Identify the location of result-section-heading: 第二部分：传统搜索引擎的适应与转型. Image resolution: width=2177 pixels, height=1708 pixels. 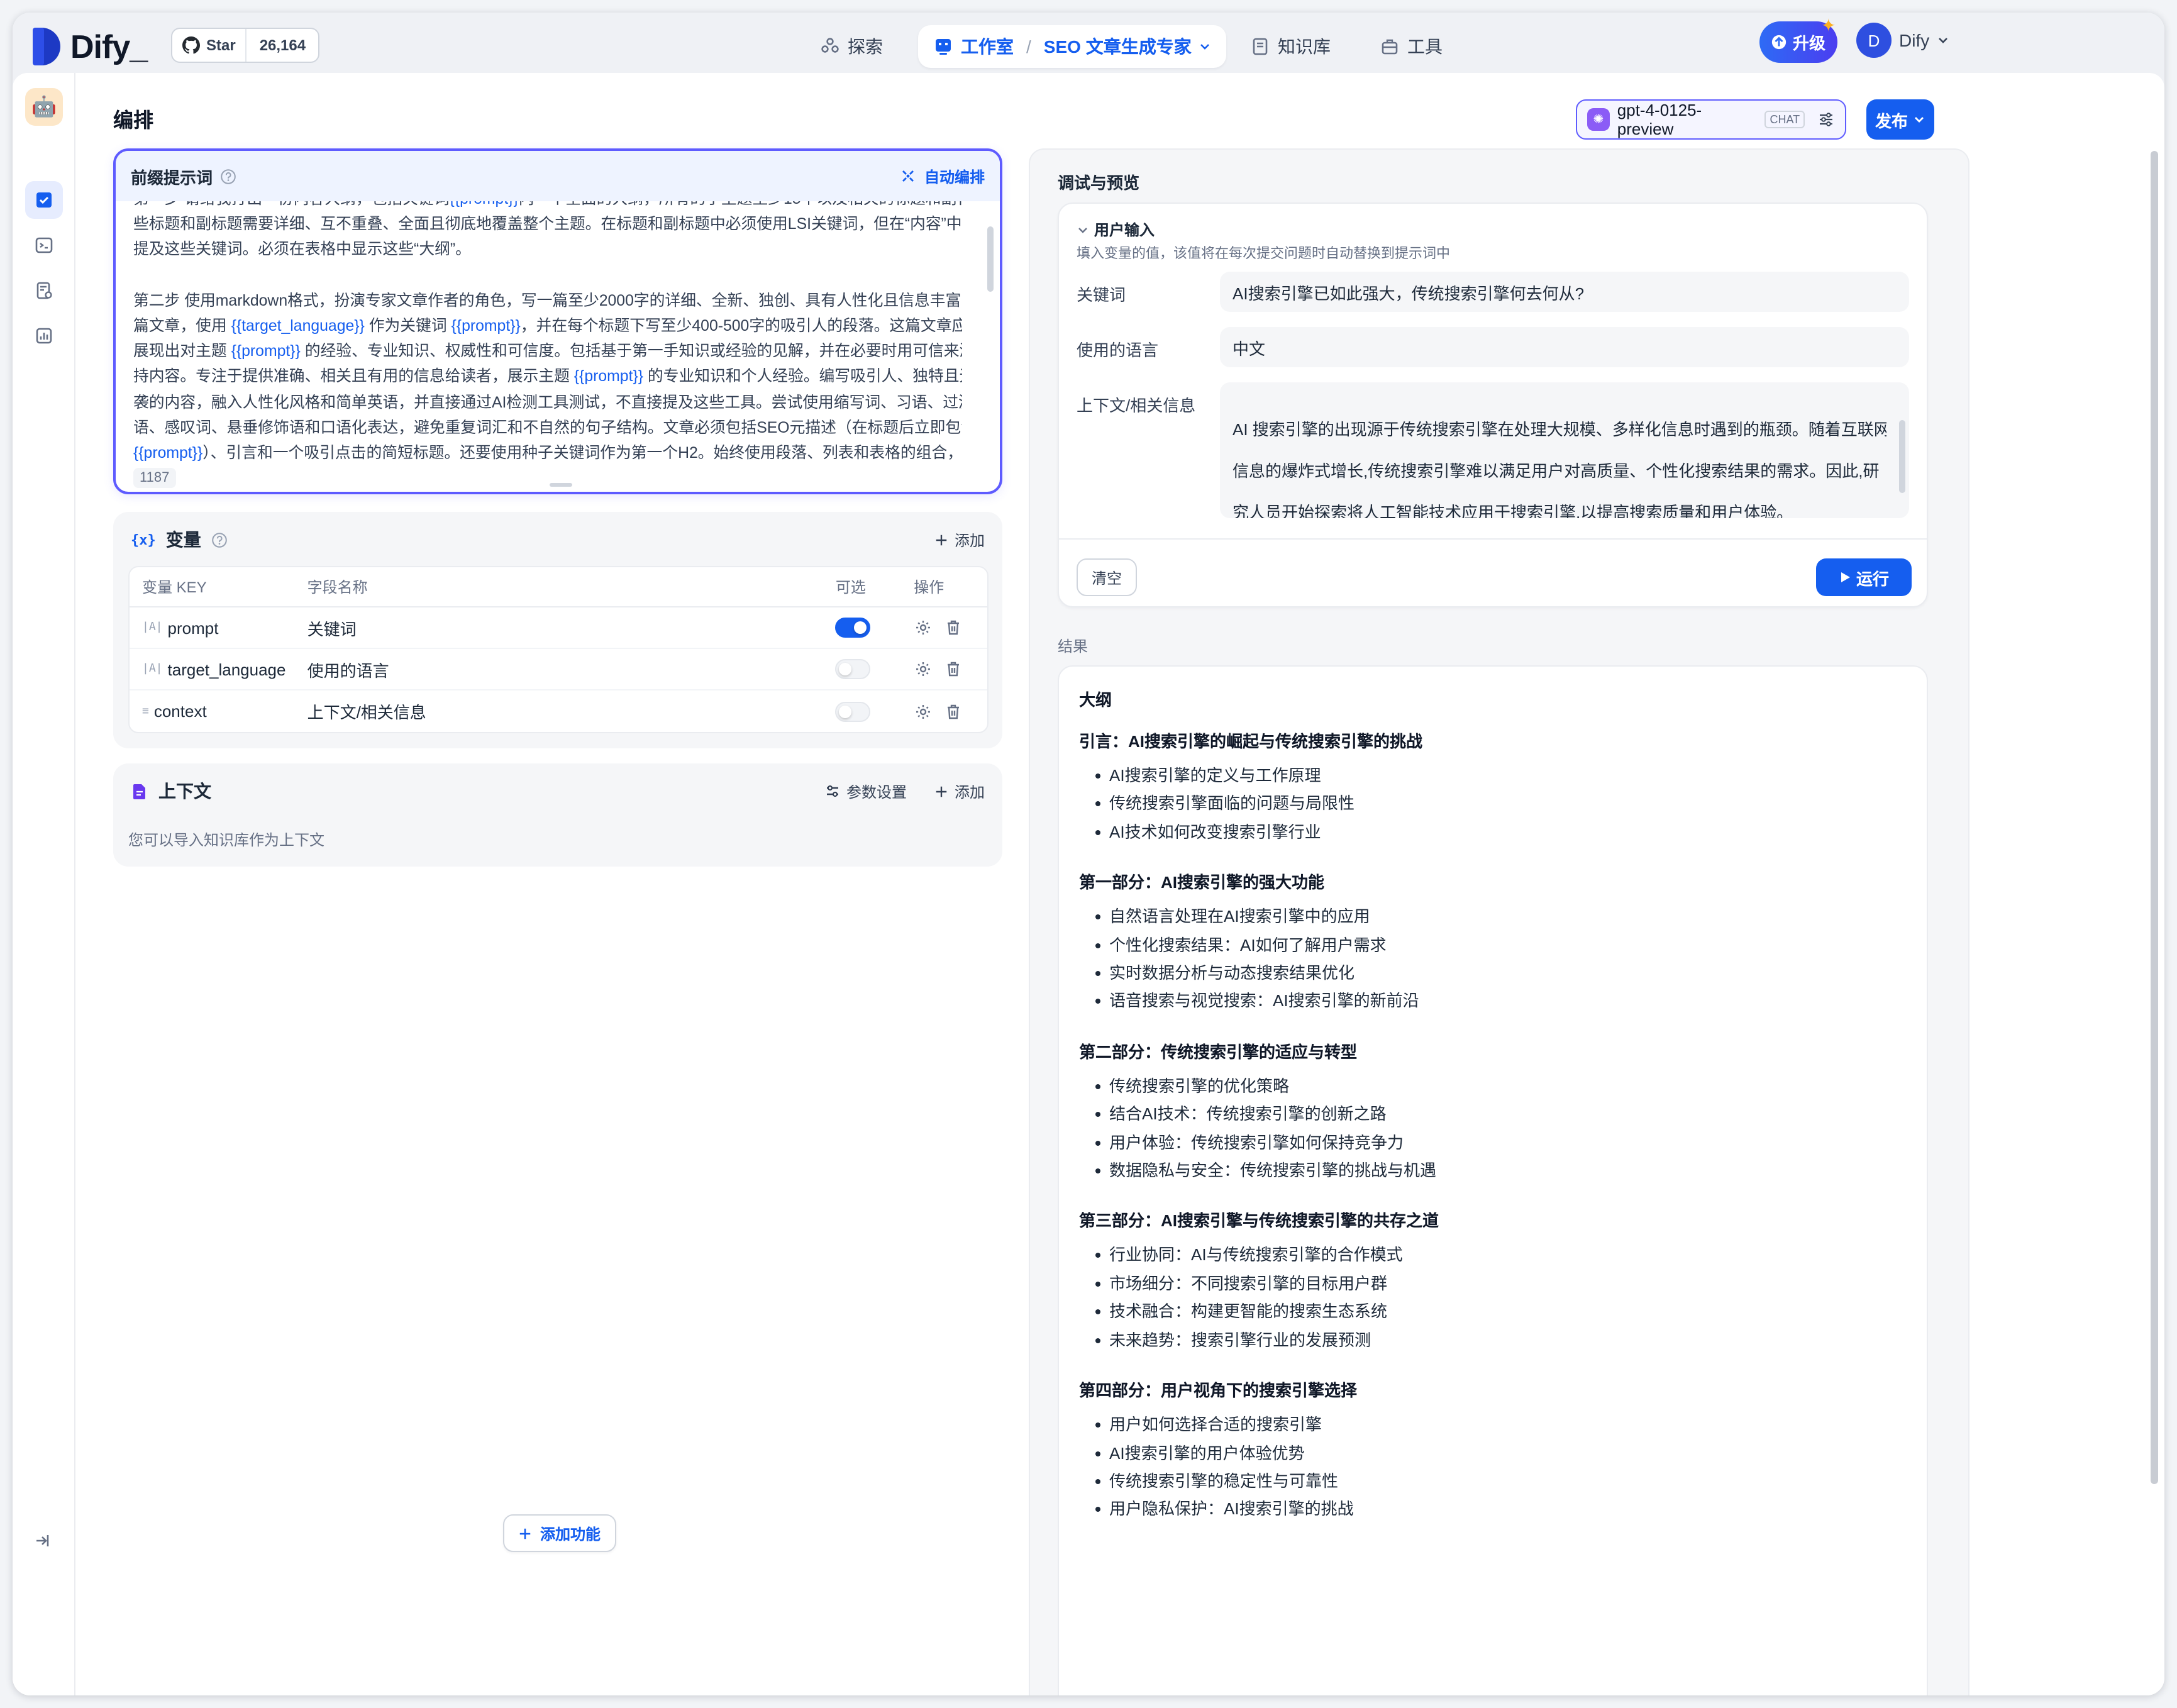
(1218, 1052).